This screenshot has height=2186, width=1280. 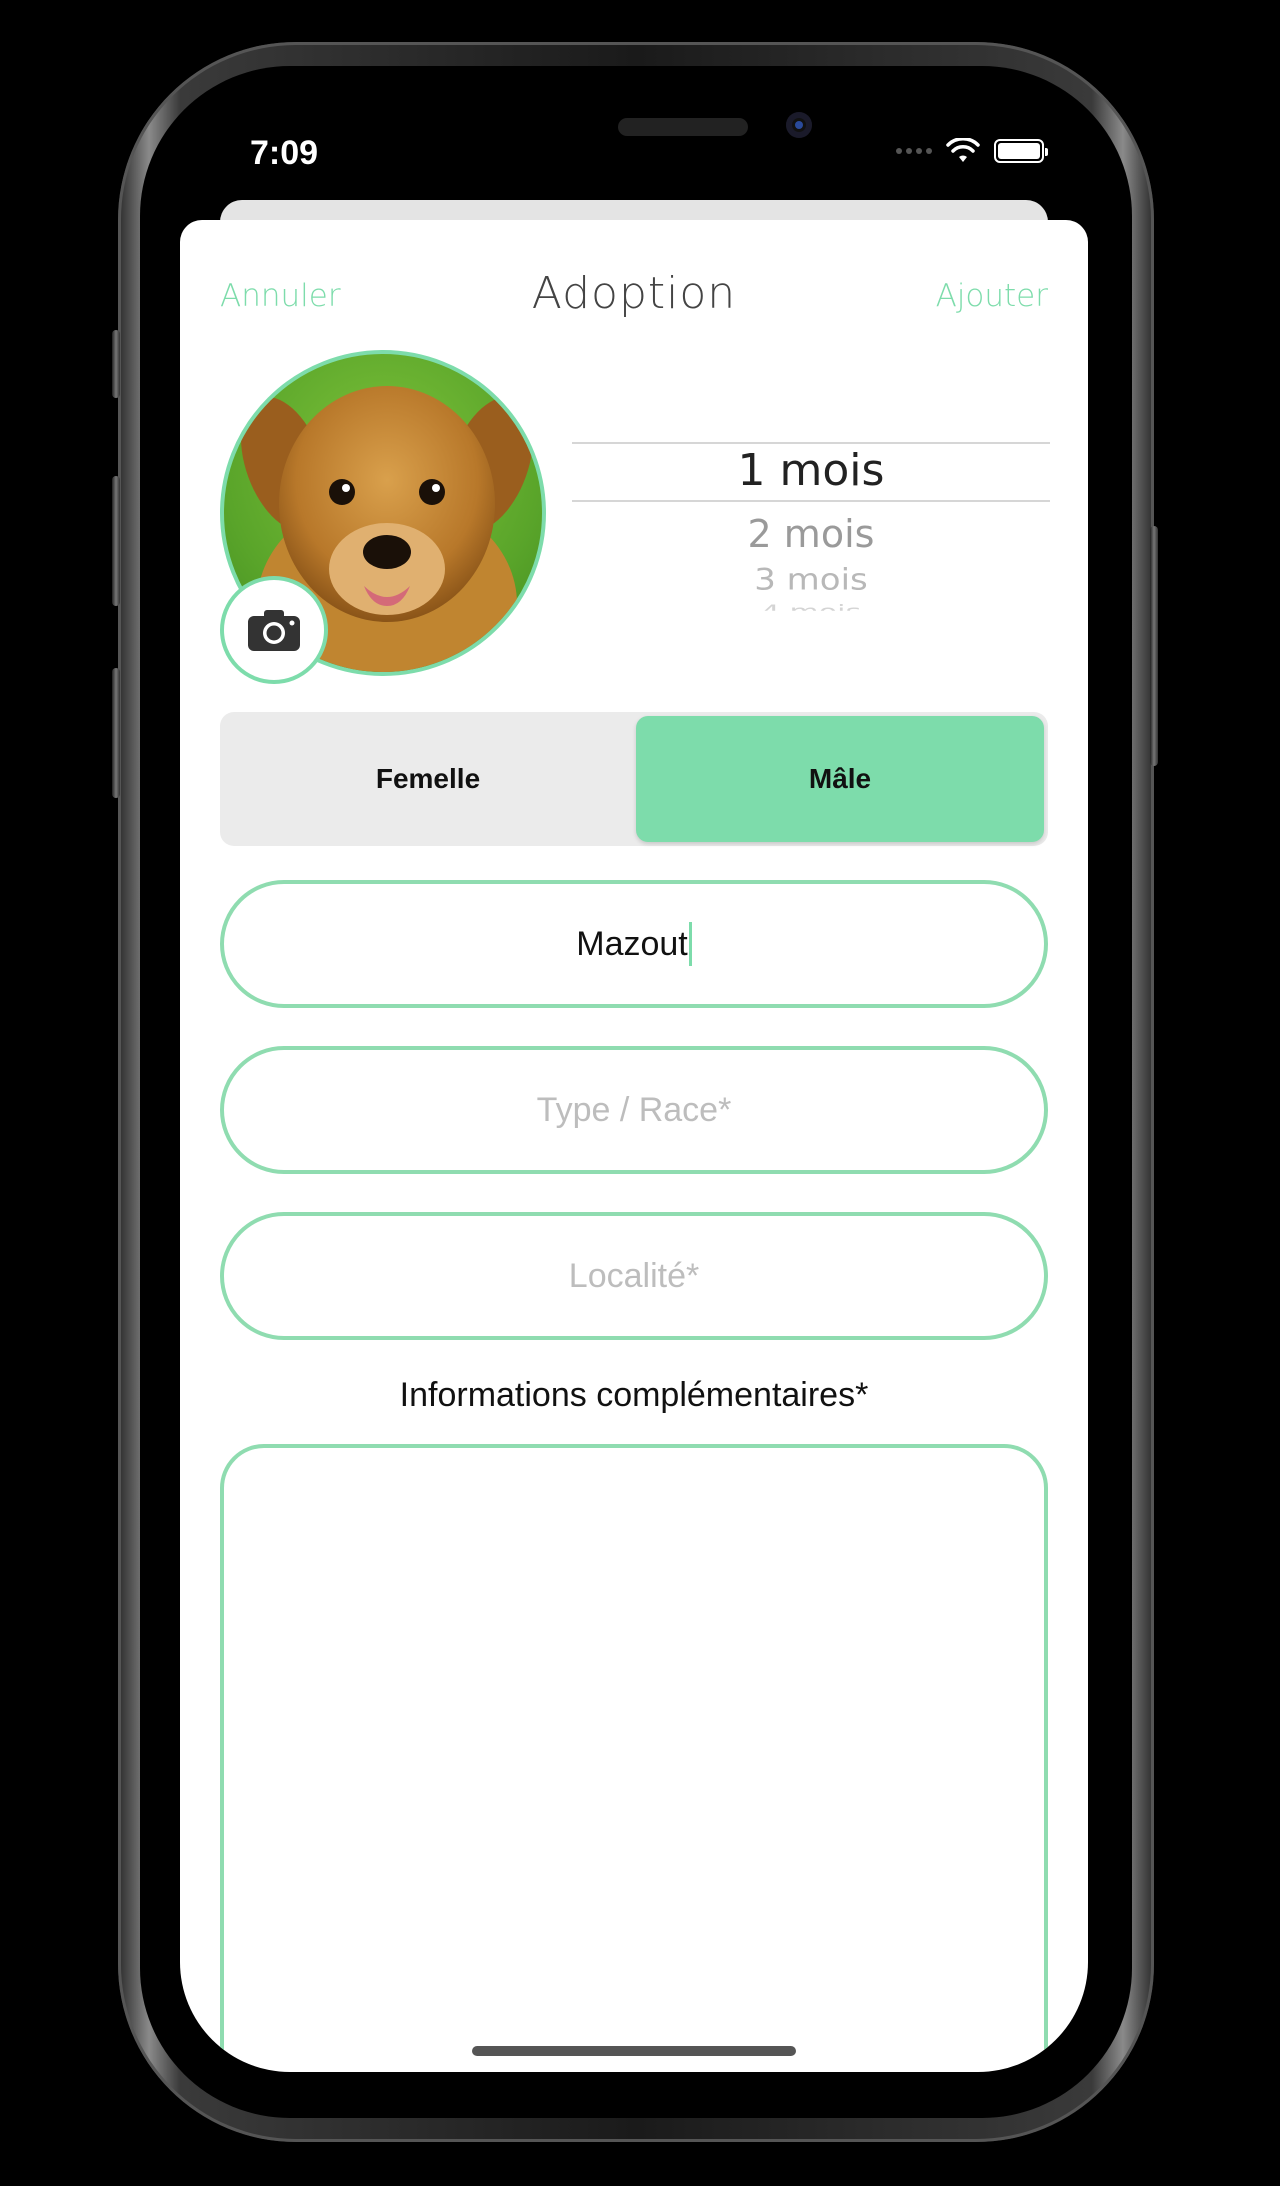 I want to click on info-label: Informations complémentaires*, so click(x=634, y=1395).